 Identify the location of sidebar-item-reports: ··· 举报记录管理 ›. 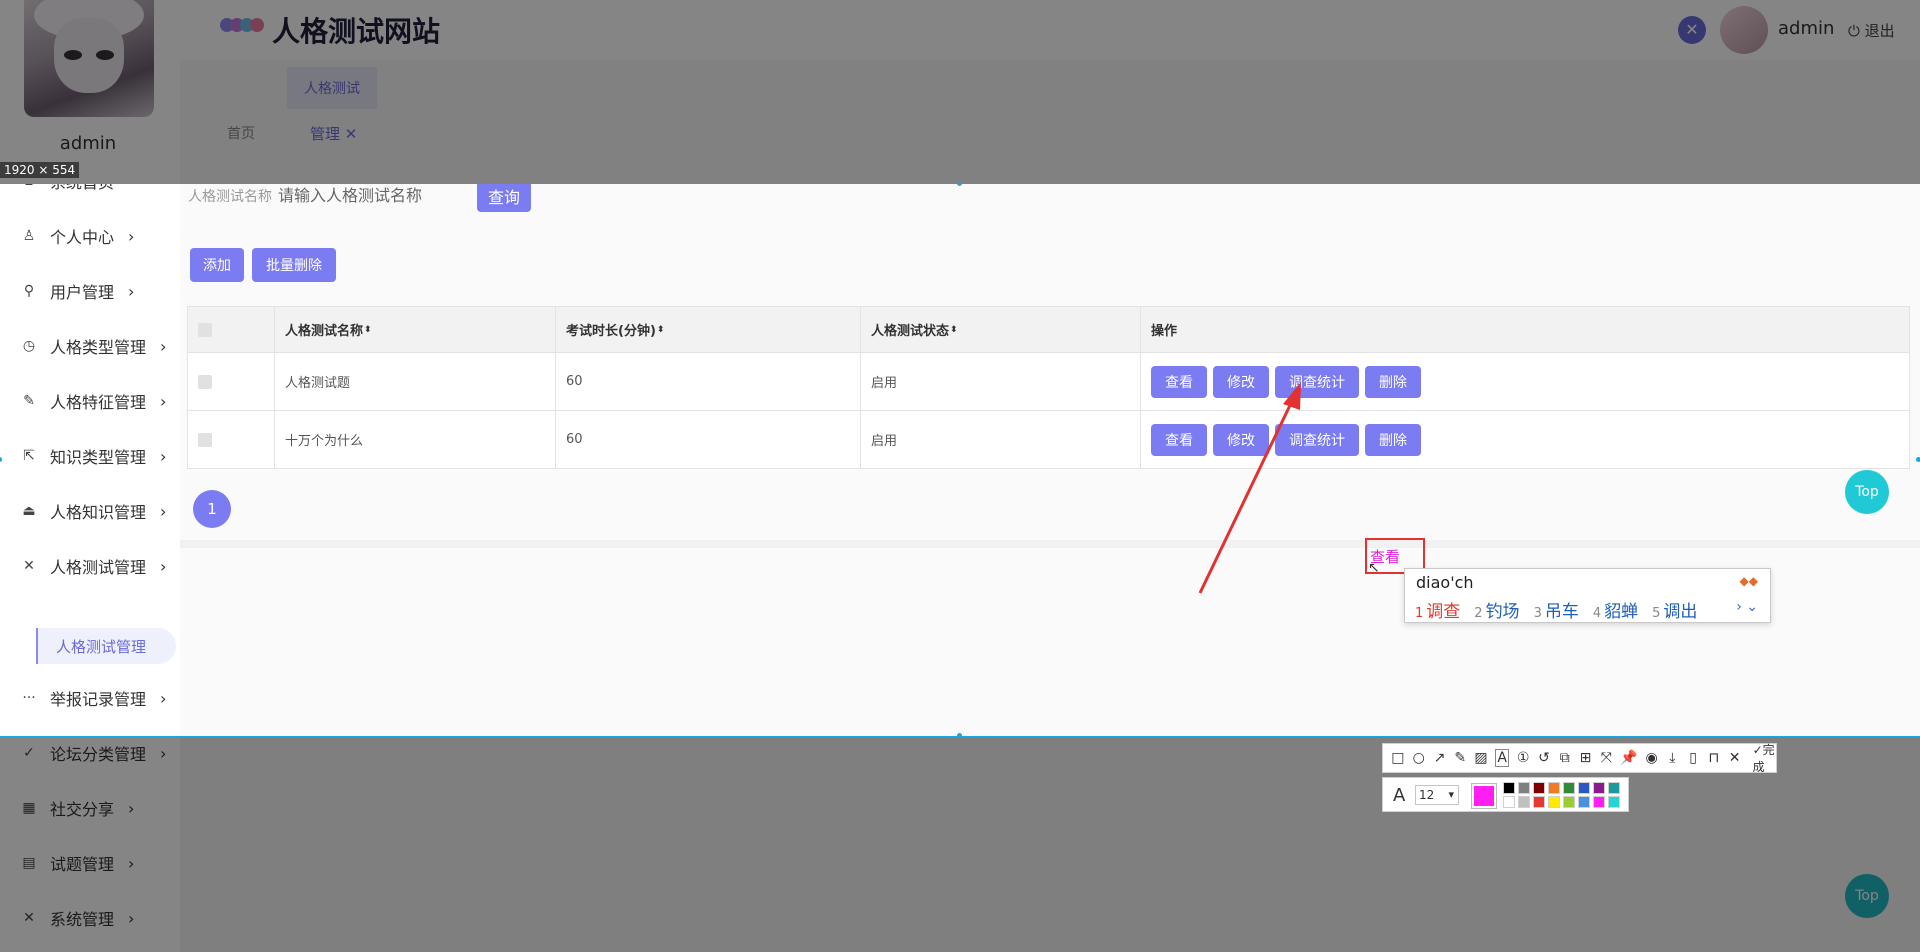
(90, 698).